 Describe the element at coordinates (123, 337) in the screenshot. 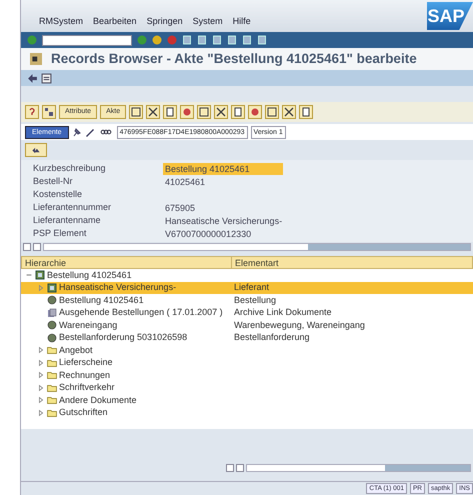

I see `node-label: Bestellanforderung 5031026598` at that location.